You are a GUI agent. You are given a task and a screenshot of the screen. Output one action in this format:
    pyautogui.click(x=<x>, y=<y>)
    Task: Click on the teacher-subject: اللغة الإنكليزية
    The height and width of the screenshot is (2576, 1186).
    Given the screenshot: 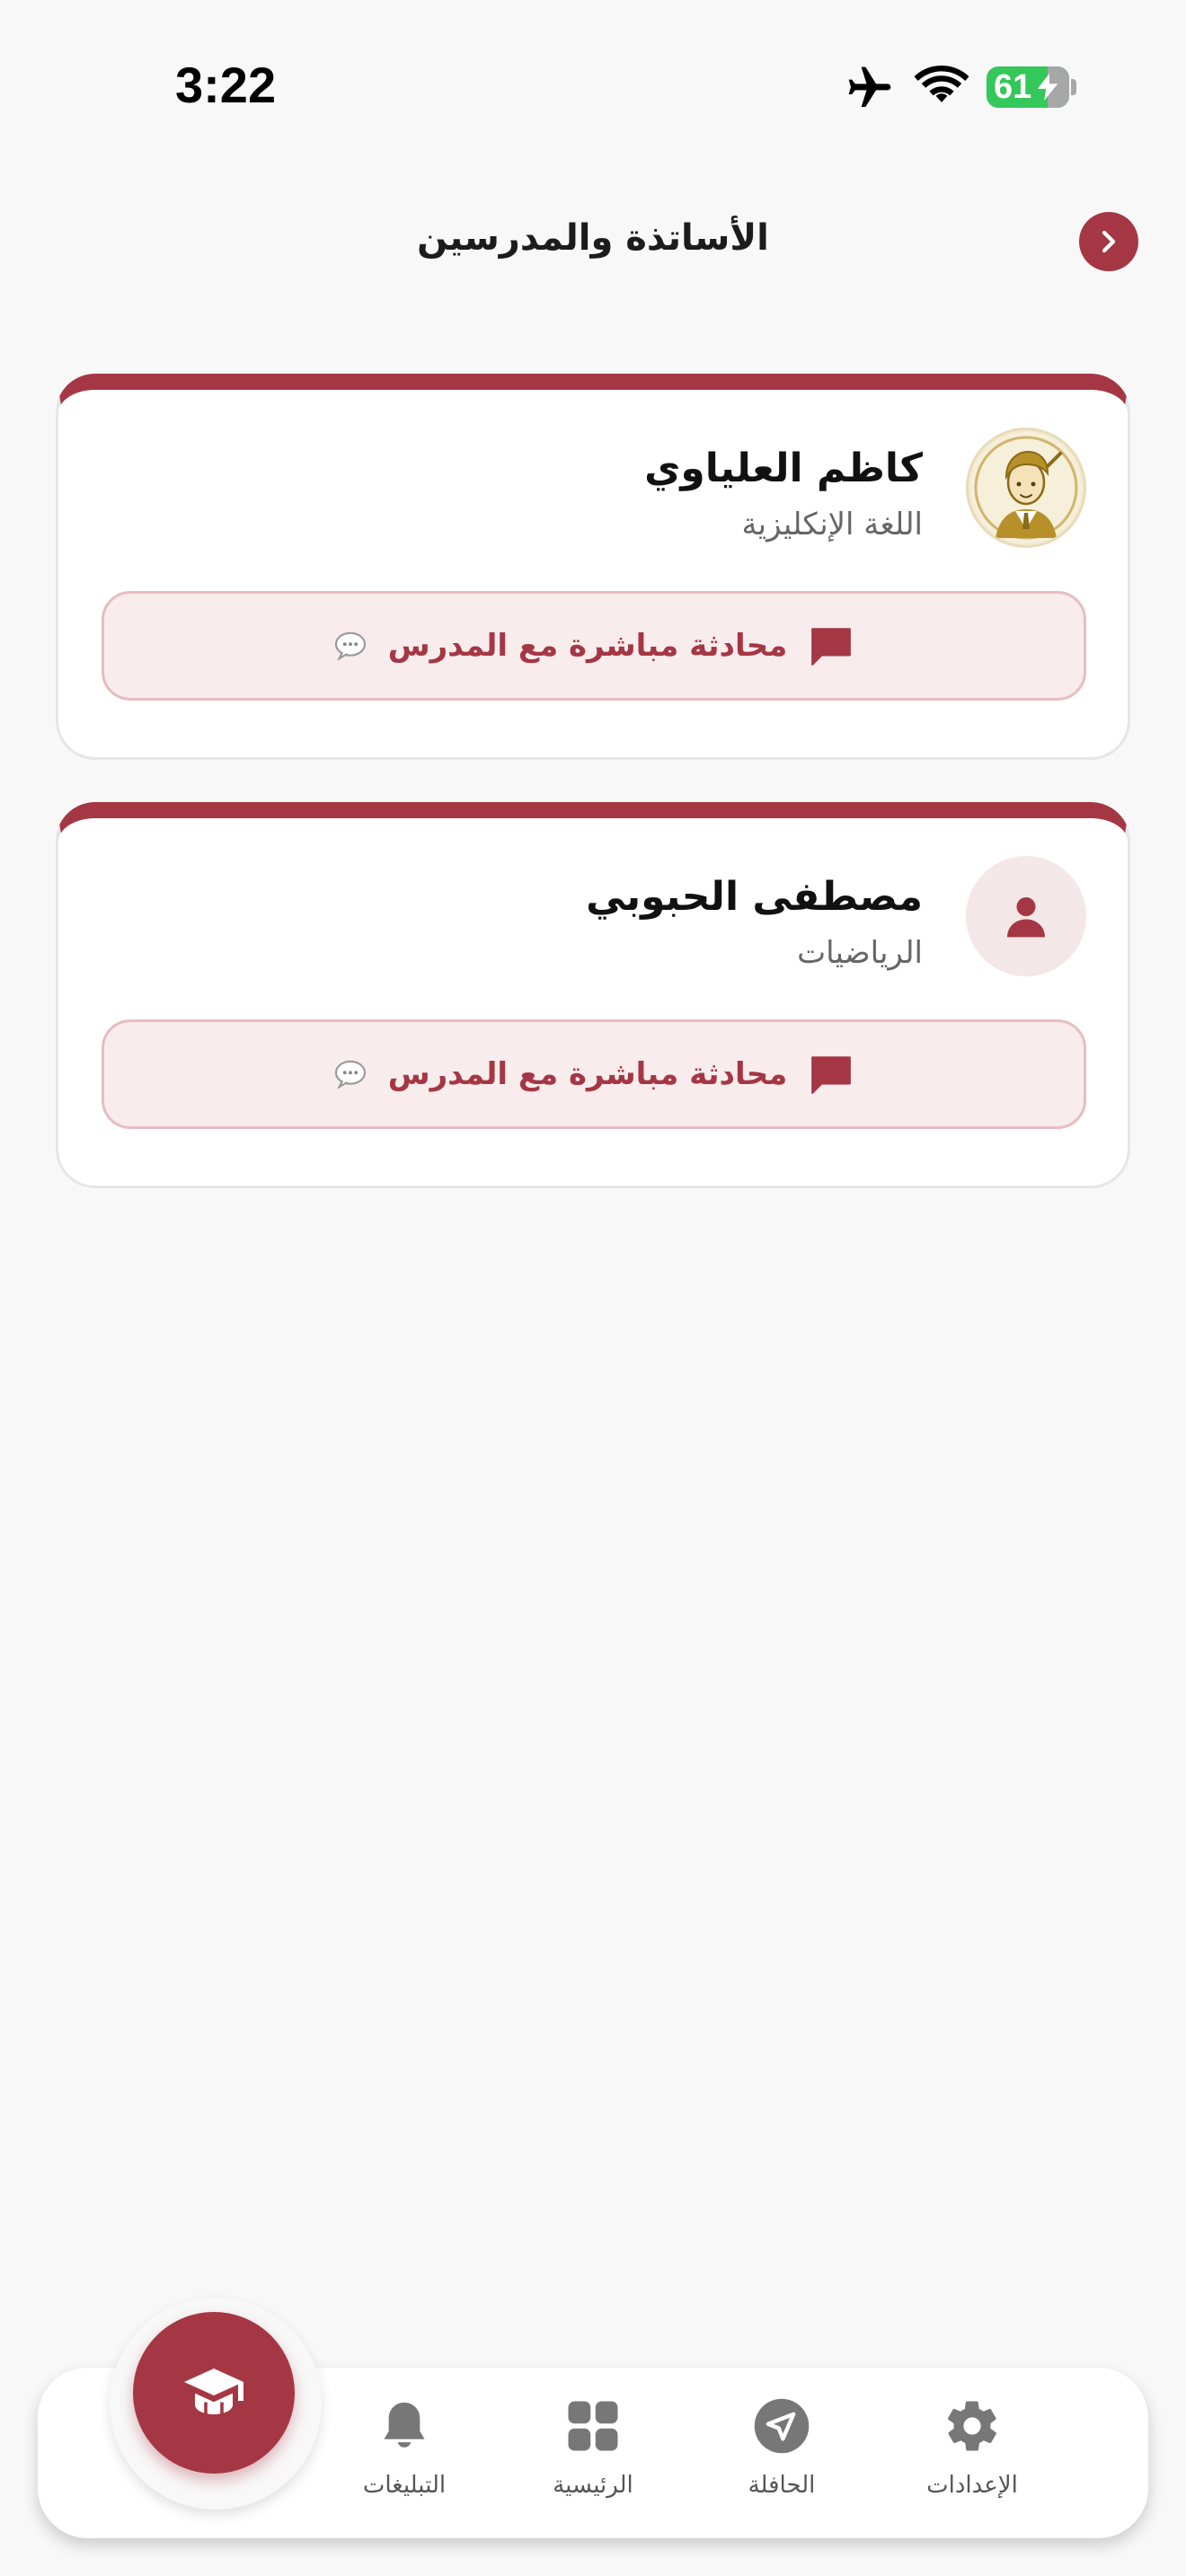 What is the action you would take?
    pyautogui.click(x=832, y=525)
    